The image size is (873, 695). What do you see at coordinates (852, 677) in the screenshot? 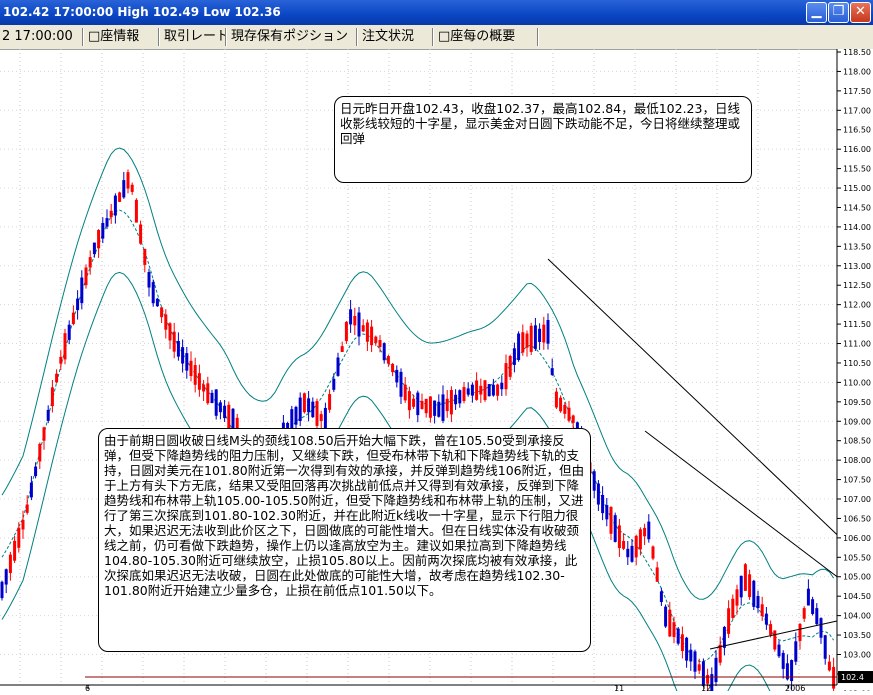
I see `current-price-label: 102.4` at bounding box center [852, 677].